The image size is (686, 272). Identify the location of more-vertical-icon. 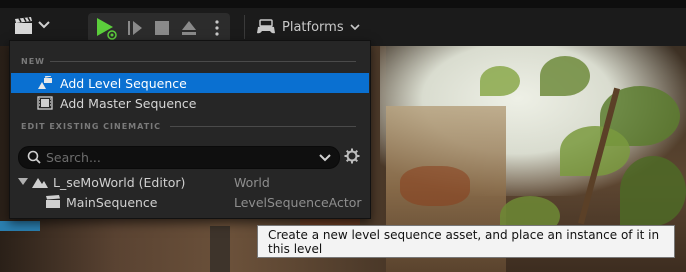
(217, 28).